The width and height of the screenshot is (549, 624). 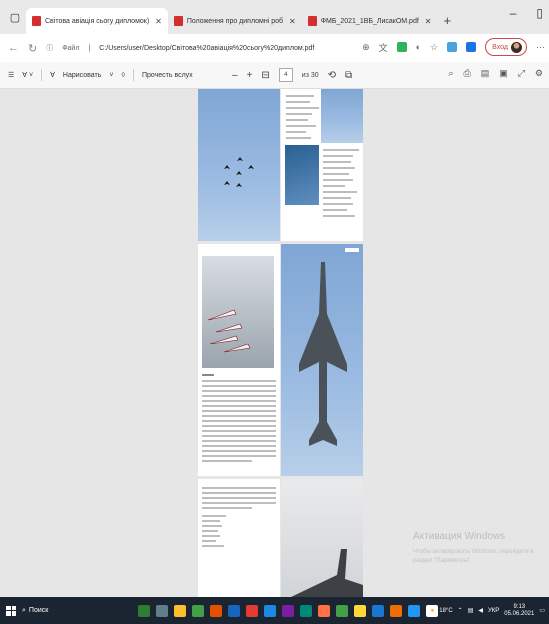 What do you see at coordinates (500, 47) in the screenshot?
I see `profile-label: Вход` at bounding box center [500, 47].